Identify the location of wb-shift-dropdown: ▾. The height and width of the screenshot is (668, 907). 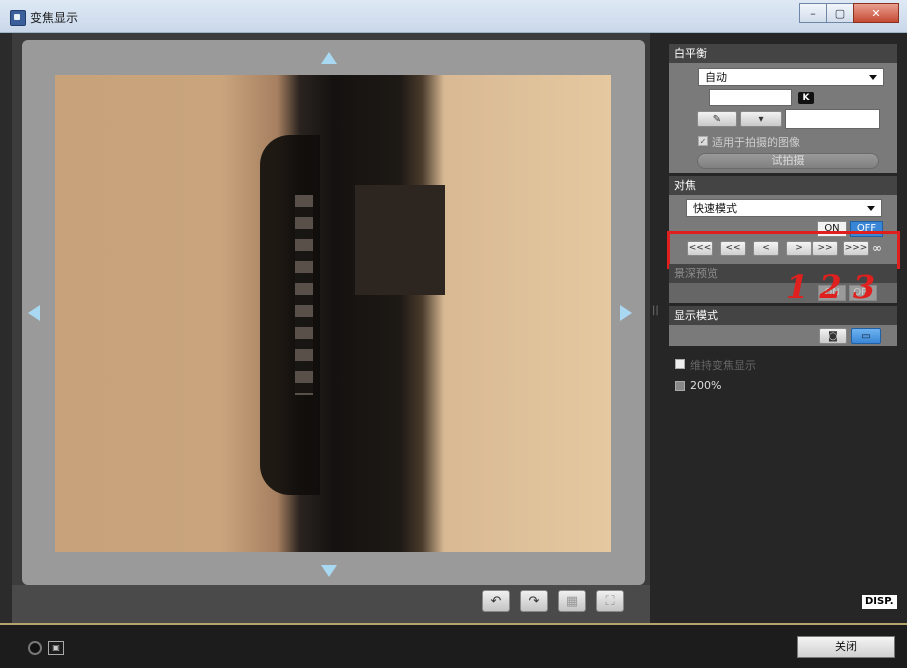
(761, 119).